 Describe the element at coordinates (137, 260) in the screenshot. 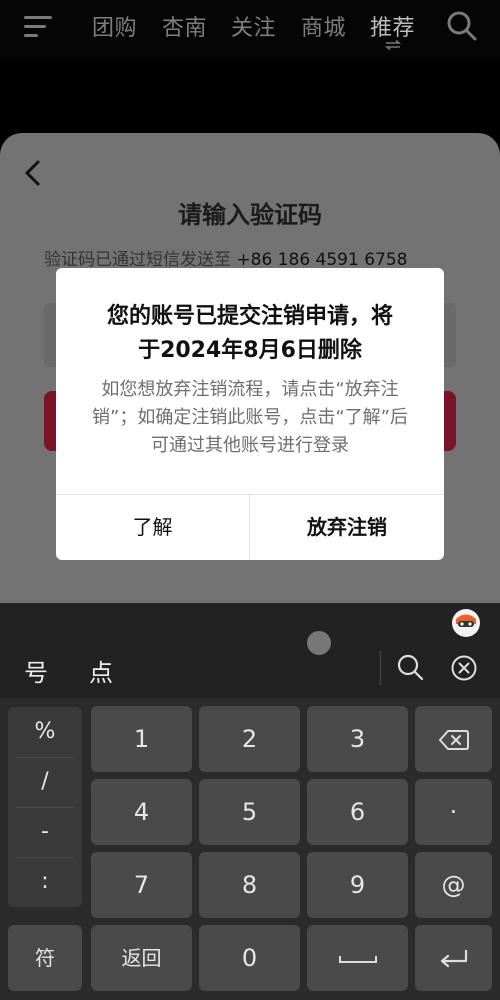

I see `sms-sent-label: 验证码已通过短信发送至` at that location.